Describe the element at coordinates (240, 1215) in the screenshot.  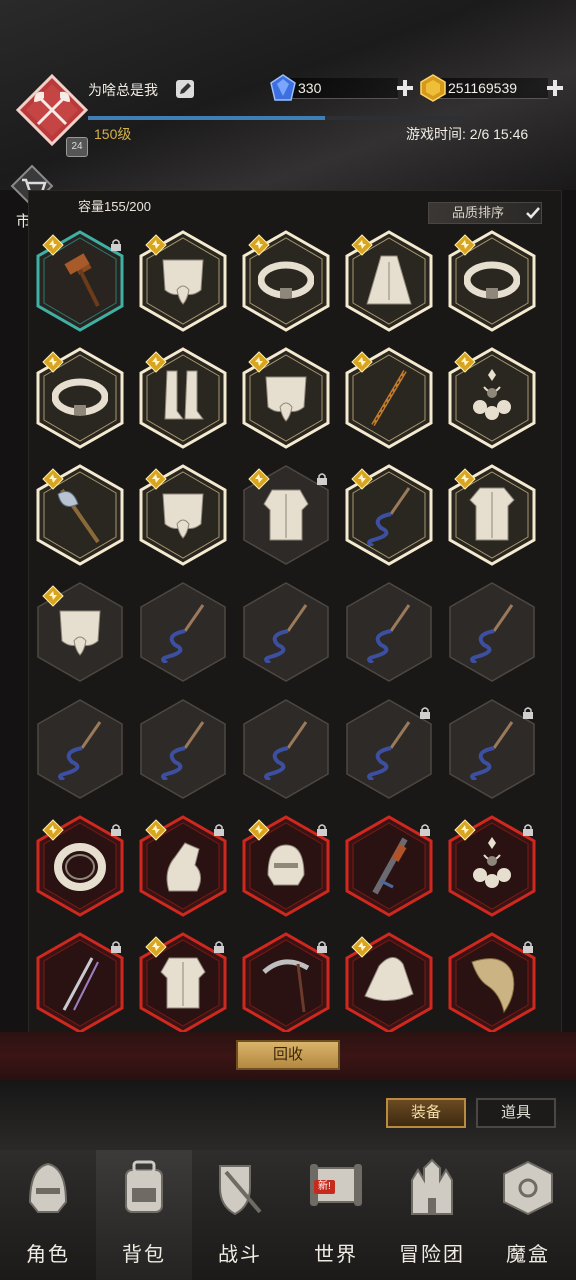
I see `nav-item: 战斗` at that location.